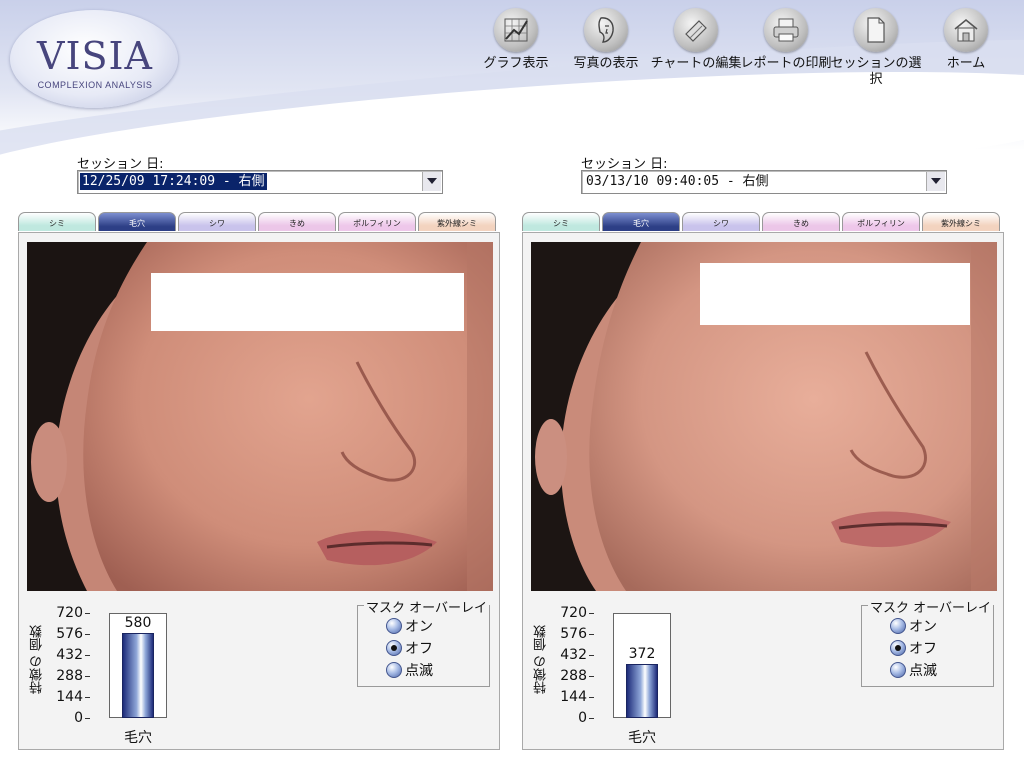 The image size is (1024, 768). I want to click on left-mask-overlay-group: マスク オーバーレイ オン オフ 点滅, so click(423, 642).